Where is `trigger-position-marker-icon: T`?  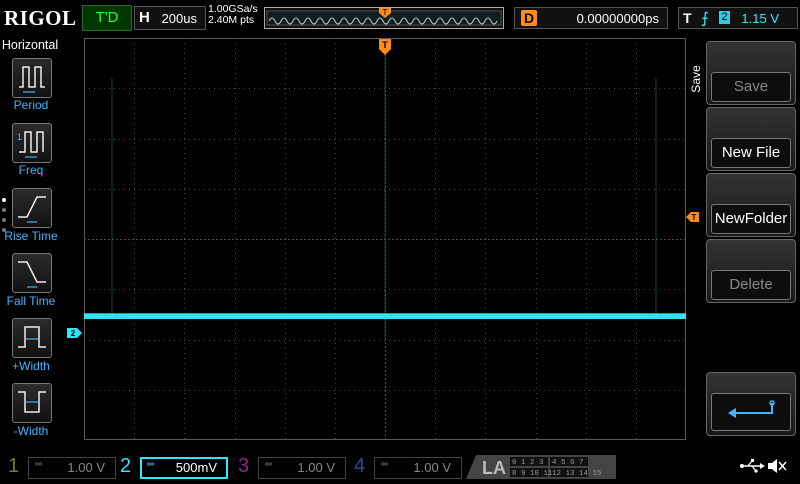 trigger-position-marker-icon: T is located at coordinates (385, 47).